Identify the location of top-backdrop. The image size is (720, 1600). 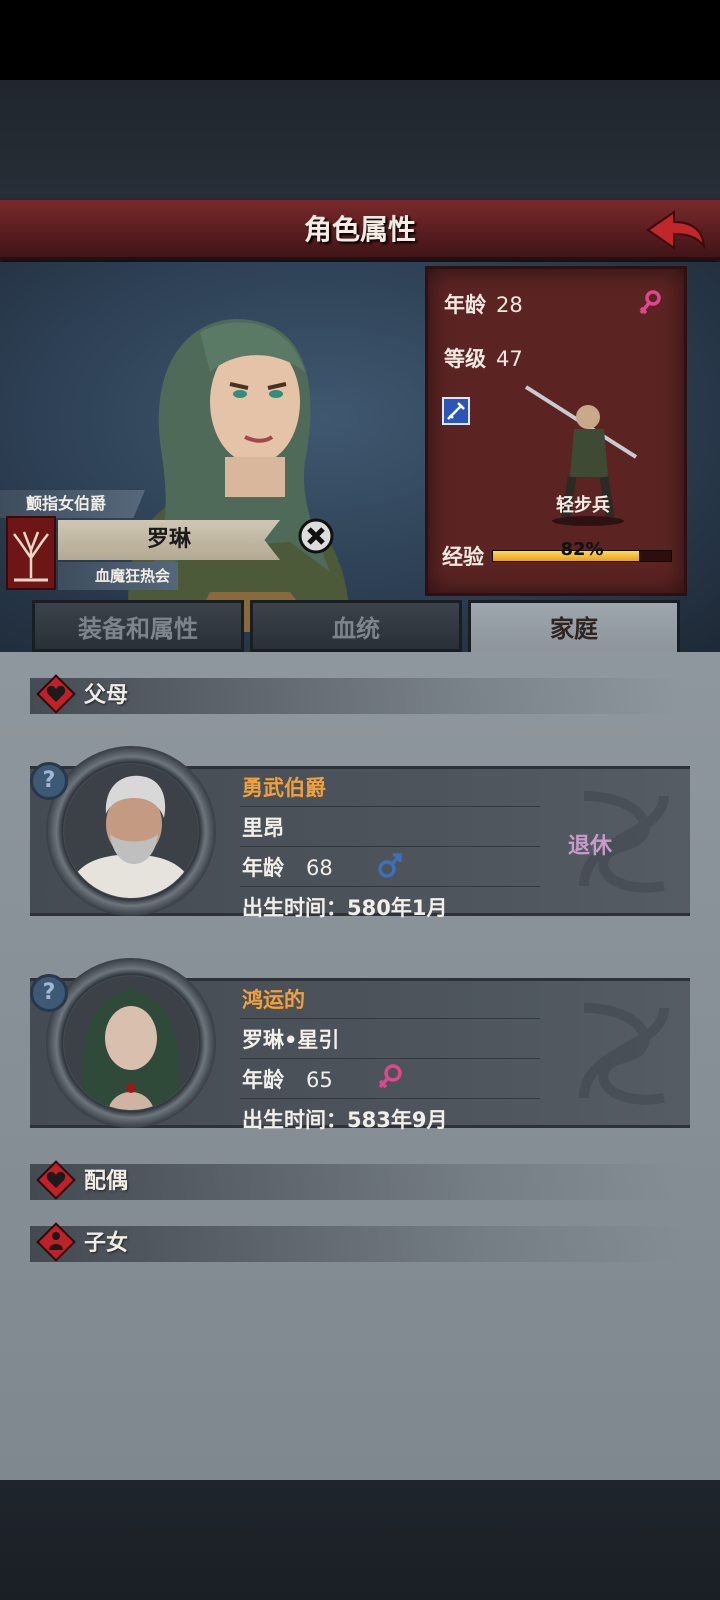
(360, 140).